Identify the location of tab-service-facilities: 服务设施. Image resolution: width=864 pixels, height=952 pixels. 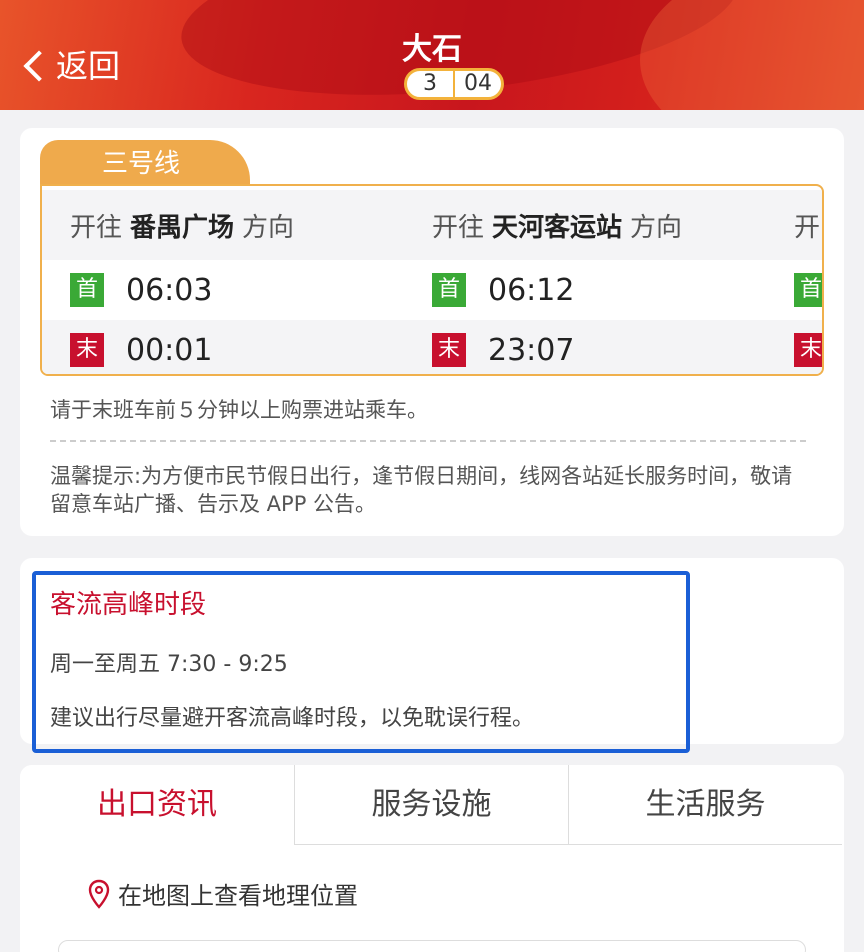
(431, 805).